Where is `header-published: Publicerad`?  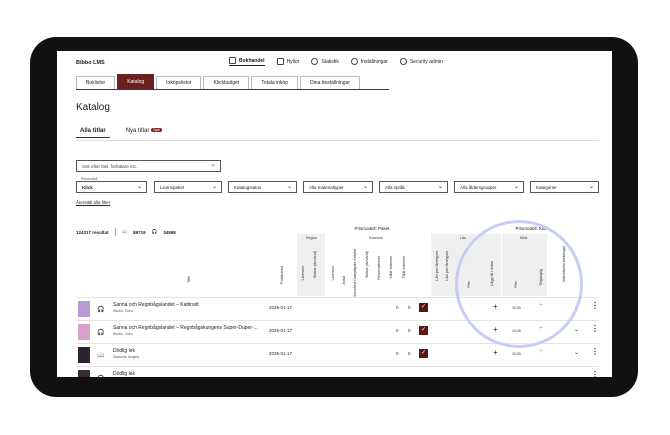
header-published: Publicerad is located at coordinates (282, 275).